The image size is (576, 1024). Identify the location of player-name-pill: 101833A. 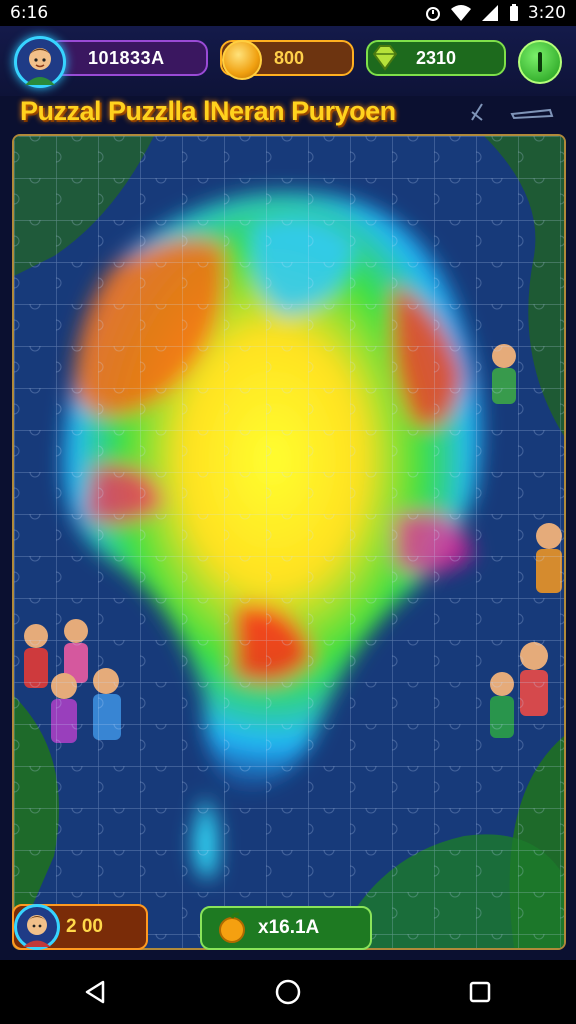
(128, 58).